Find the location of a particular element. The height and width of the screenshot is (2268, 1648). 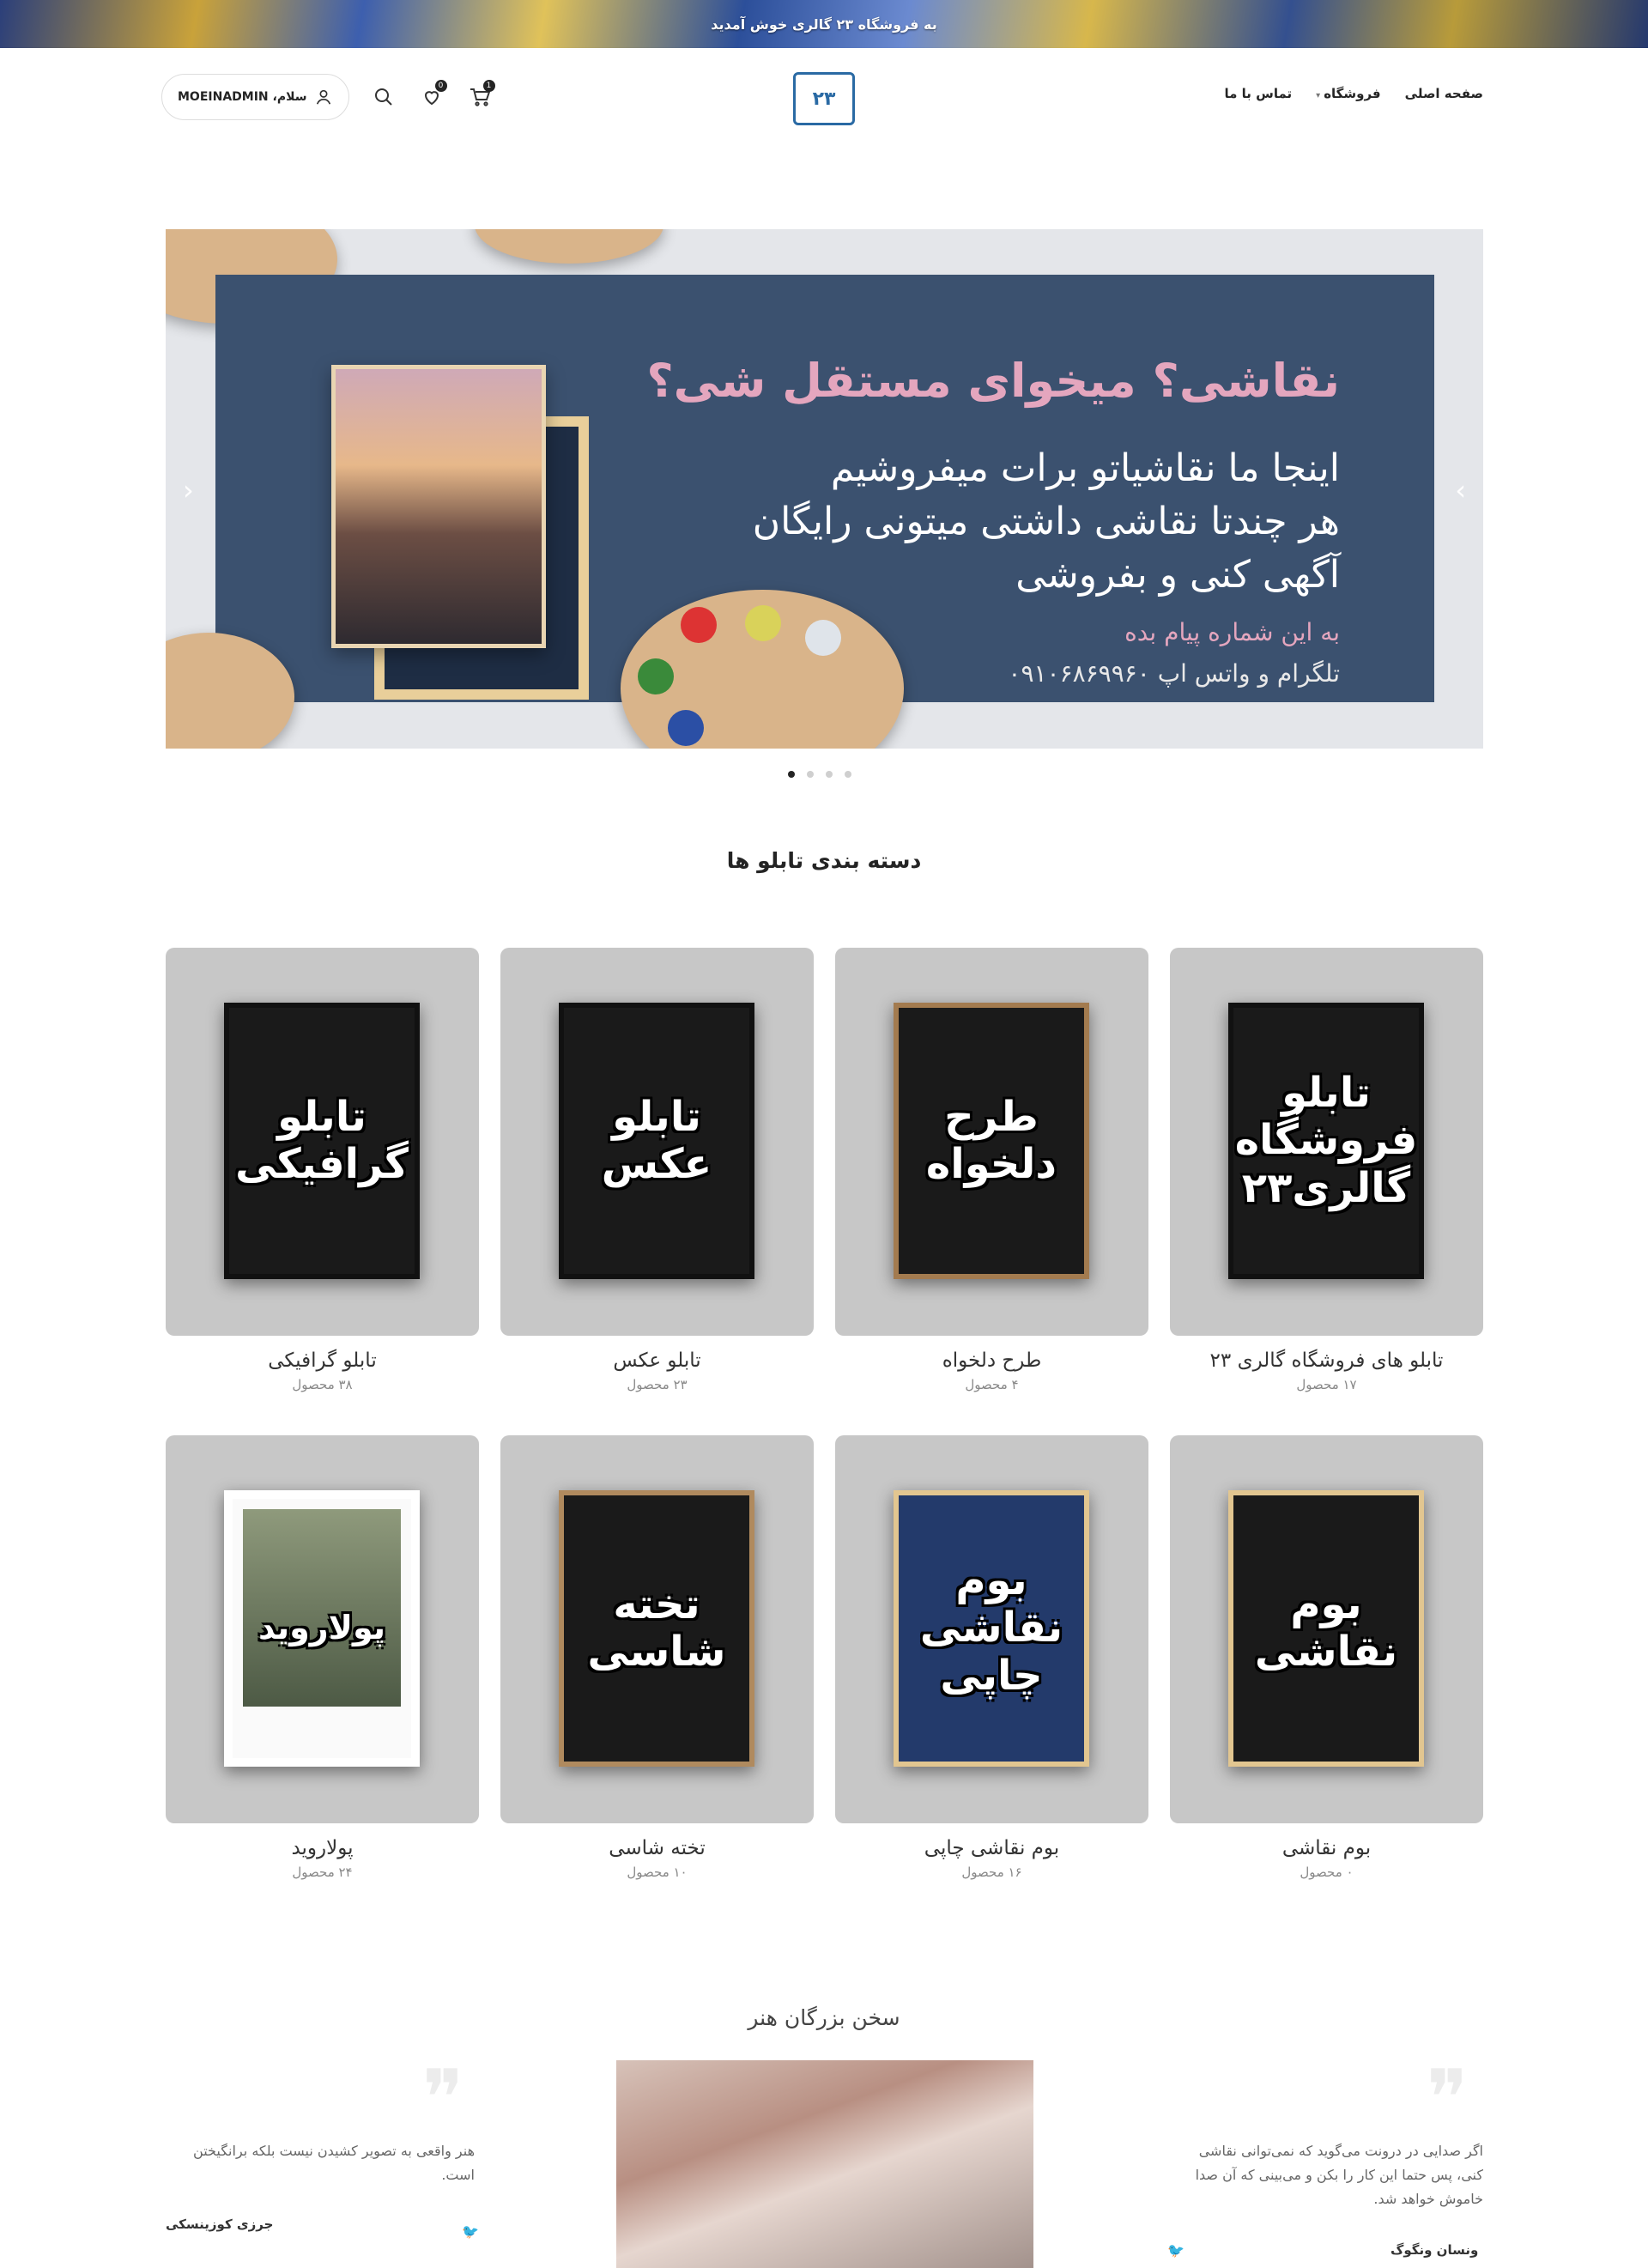

category-image: بوم نقاشی is located at coordinates (1326, 1629).